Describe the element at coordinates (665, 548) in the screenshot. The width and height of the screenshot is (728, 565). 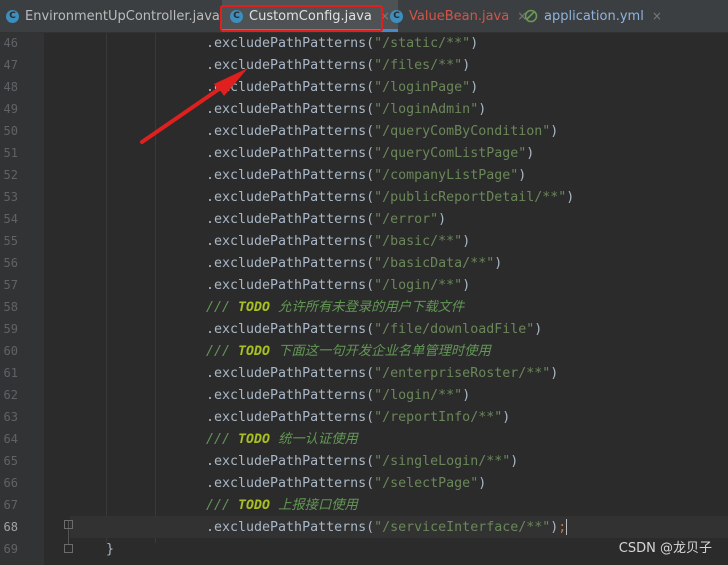
I see `watermark: CSDN @龙贝子` at that location.